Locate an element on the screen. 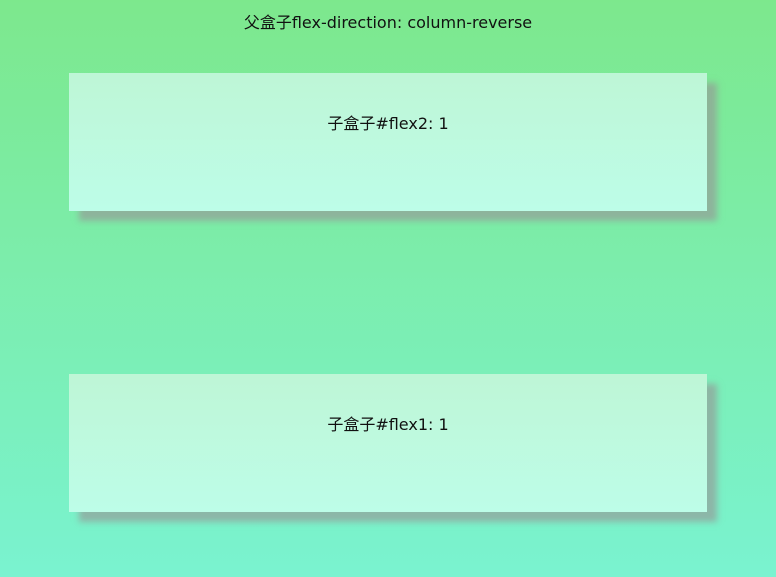 This screenshot has height=577, width=776. child-label-flex1: 子盒子#flex1: 1 is located at coordinates (388, 424).